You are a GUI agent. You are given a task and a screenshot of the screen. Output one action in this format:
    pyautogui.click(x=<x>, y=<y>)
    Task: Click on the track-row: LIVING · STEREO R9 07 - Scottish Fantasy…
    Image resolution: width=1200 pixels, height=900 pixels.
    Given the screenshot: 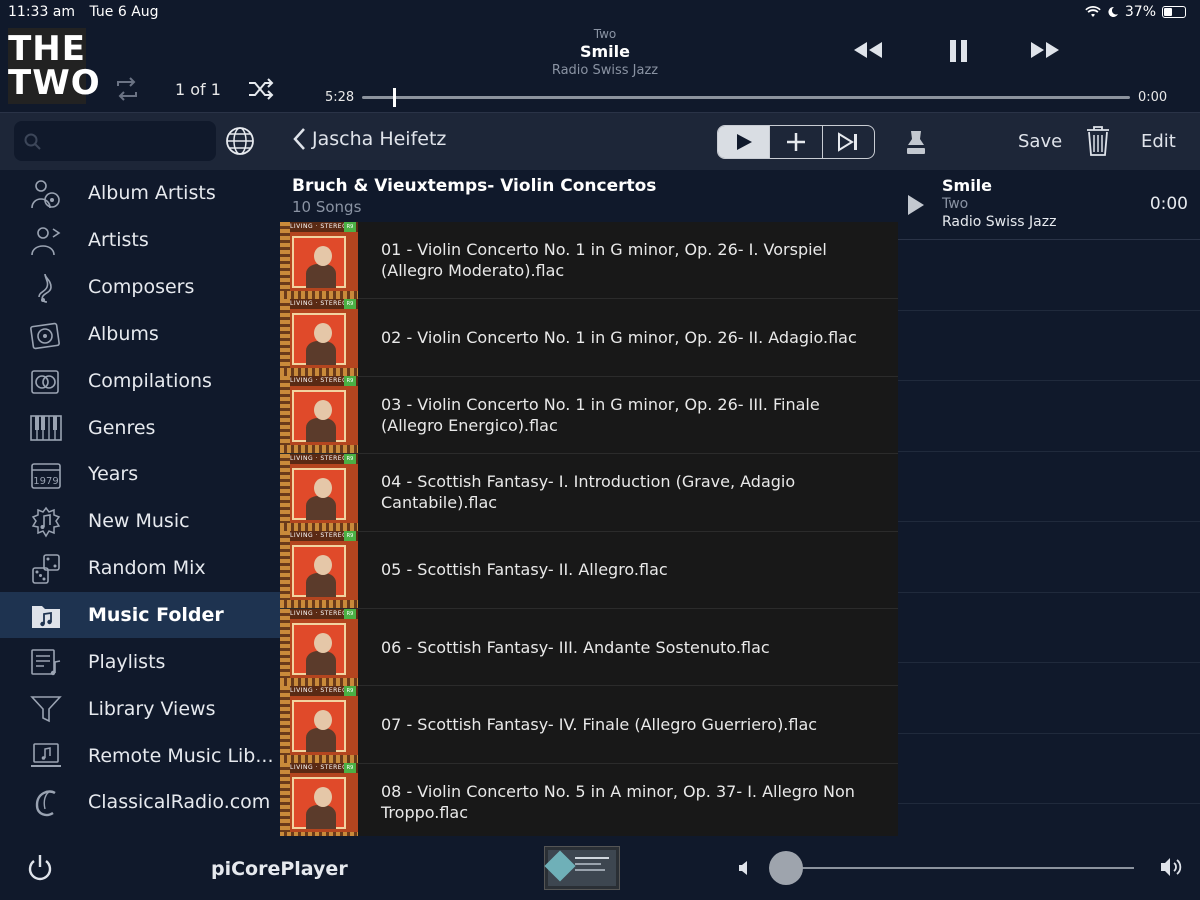 What is the action you would take?
    pyautogui.click(x=589, y=725)
    